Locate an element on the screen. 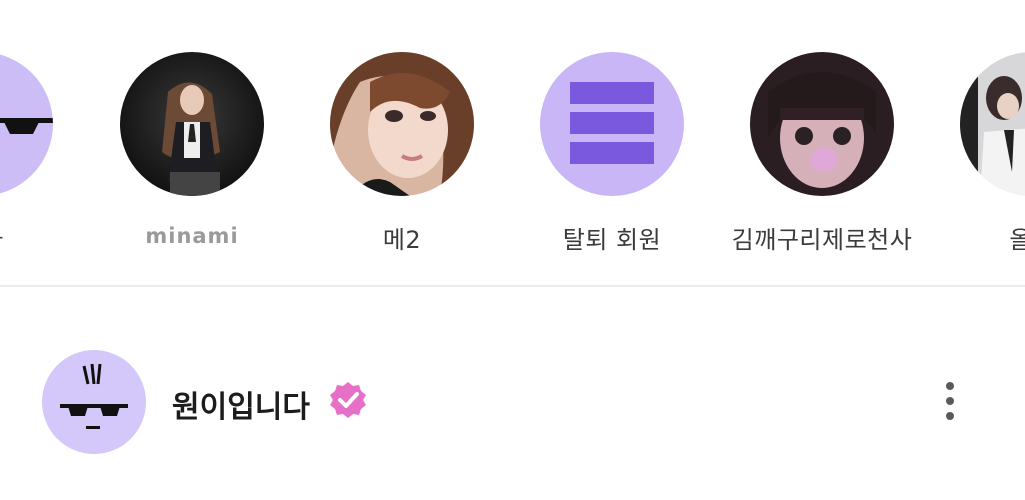 The width and height of the screenshot is (1025, 500). story-item-olli: 올리 is located at coordinates (992, 153).